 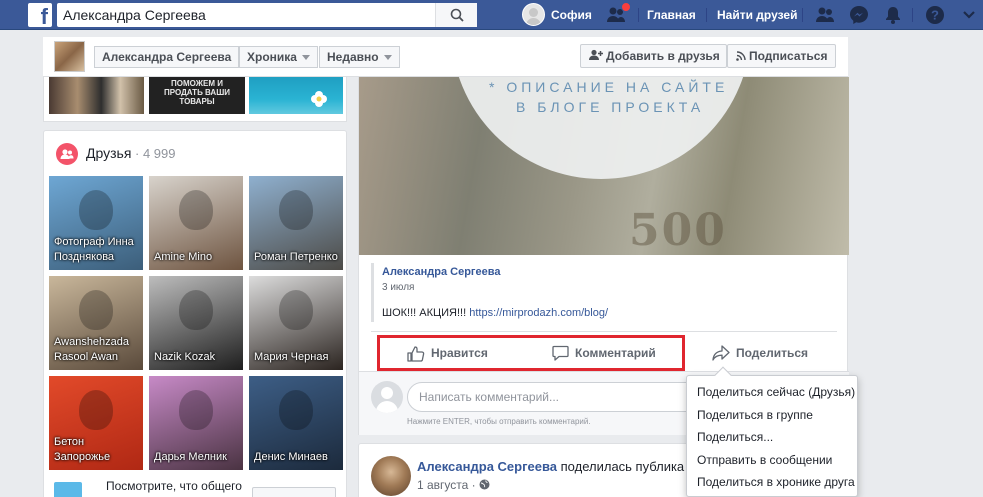 What do you see at coordinates (109, 153) in the screenshot?
I see `friends-title-label: Друзья` at bounding box center [109, 153].